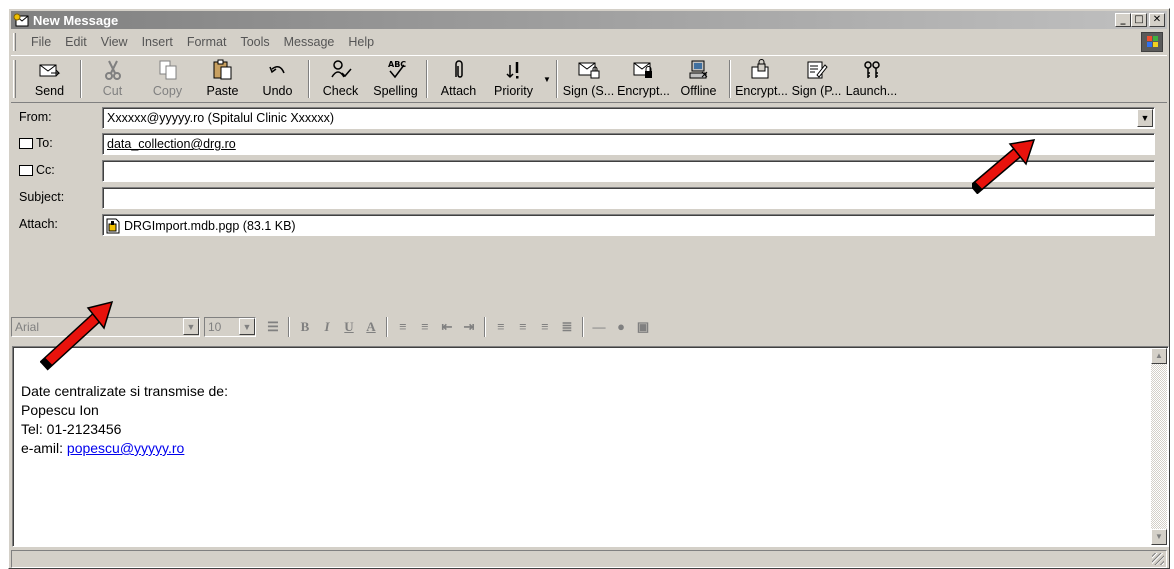 The width and height of the screenshot is (1174, 569). Describe the element at coordinates (1152, 42) in the screenshot. I see `windows-logo-icon` at that location.